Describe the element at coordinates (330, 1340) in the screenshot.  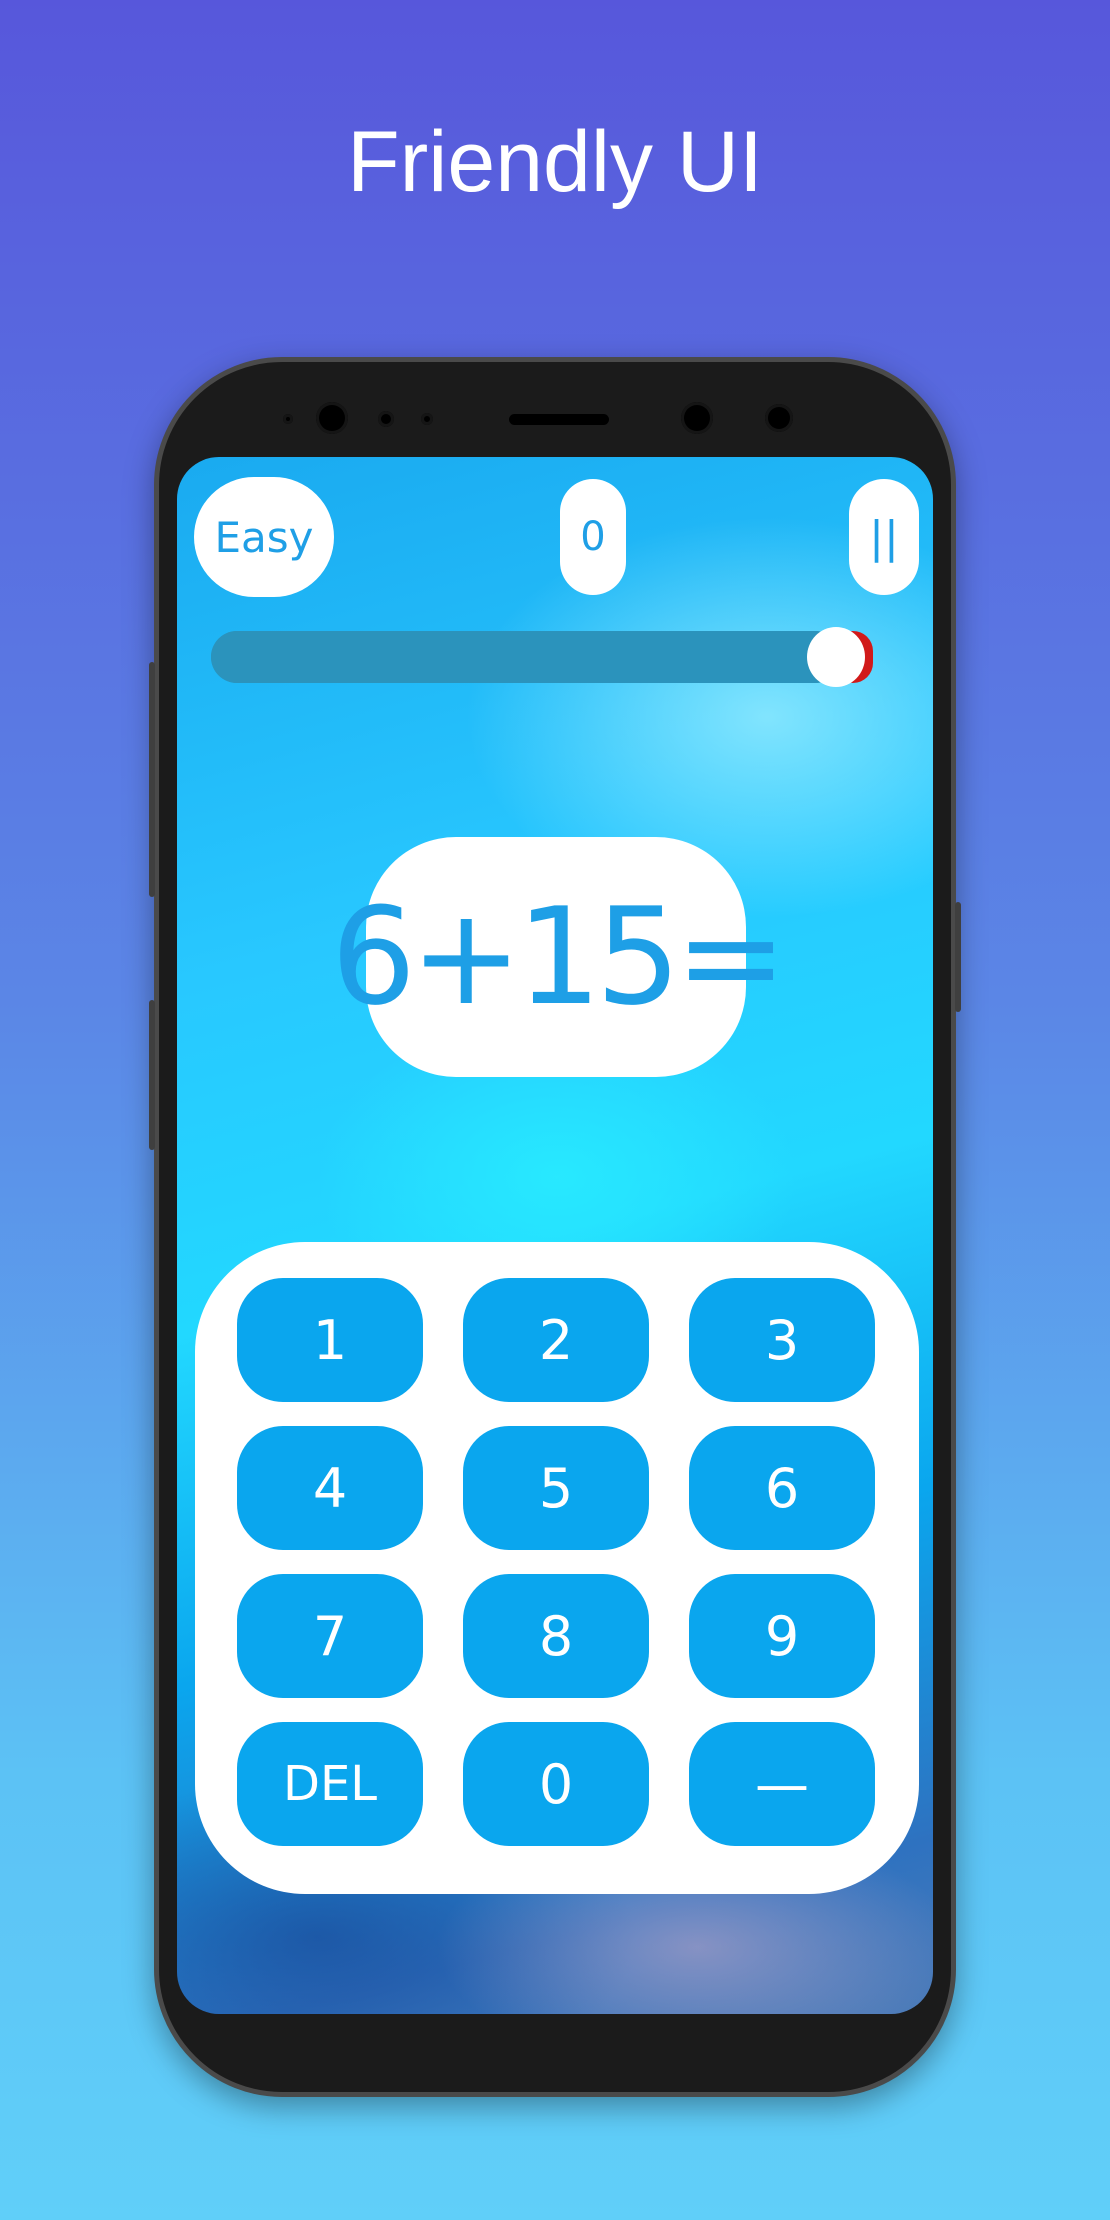
I see `key-1: 1` at that location.